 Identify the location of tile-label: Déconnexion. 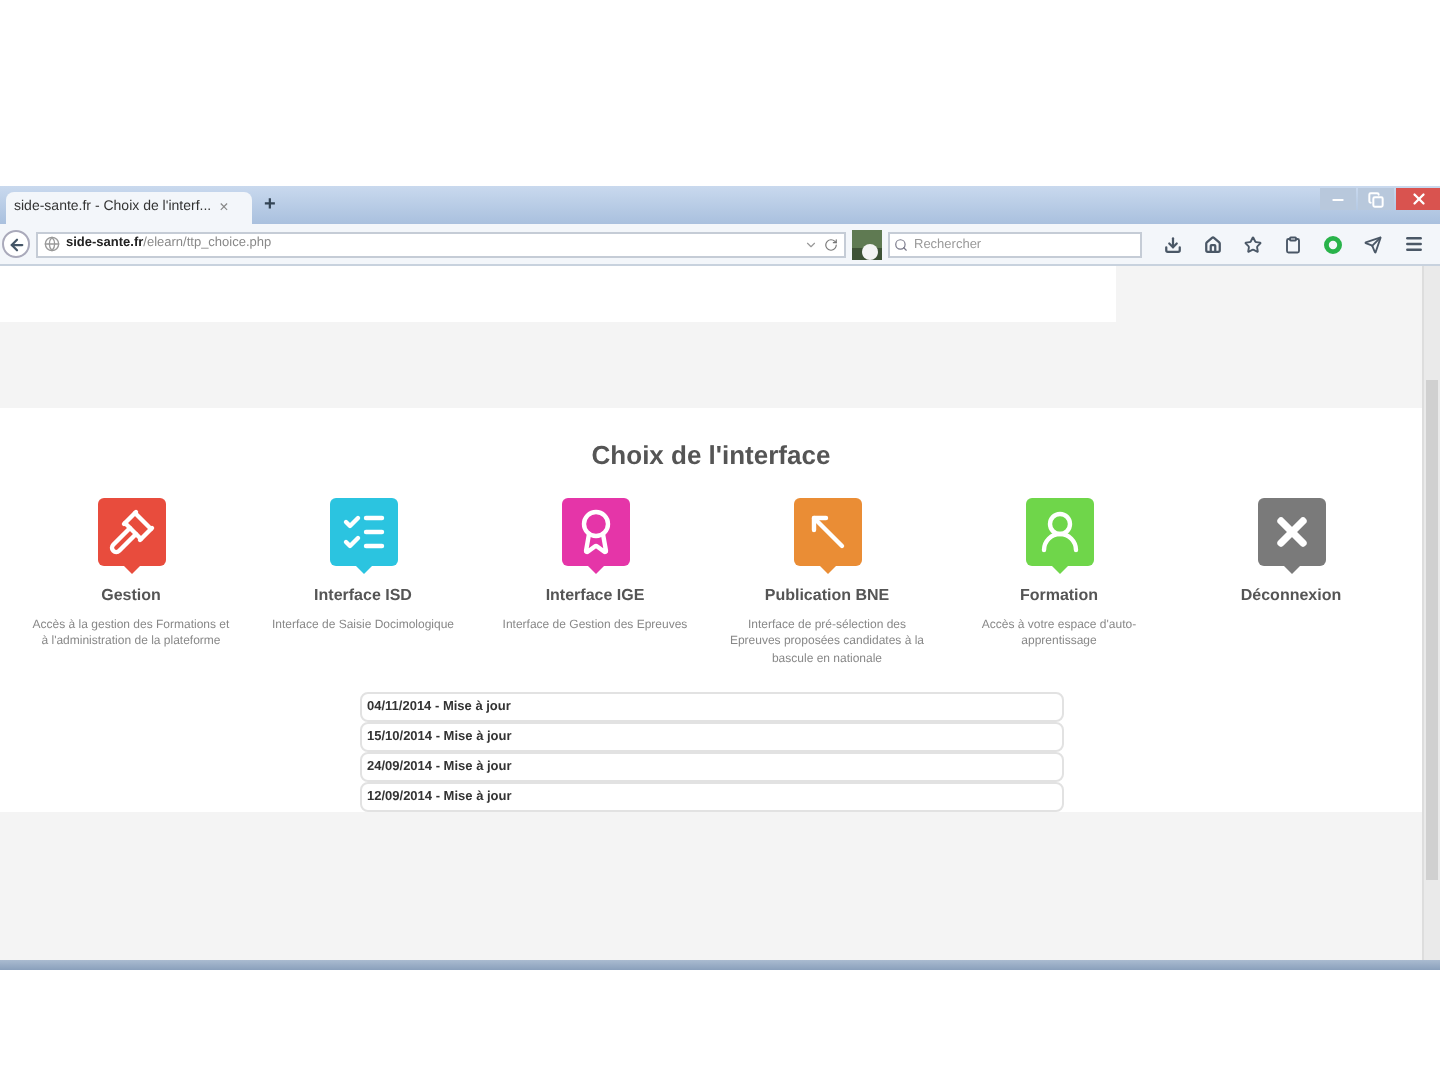
(1291, 595).